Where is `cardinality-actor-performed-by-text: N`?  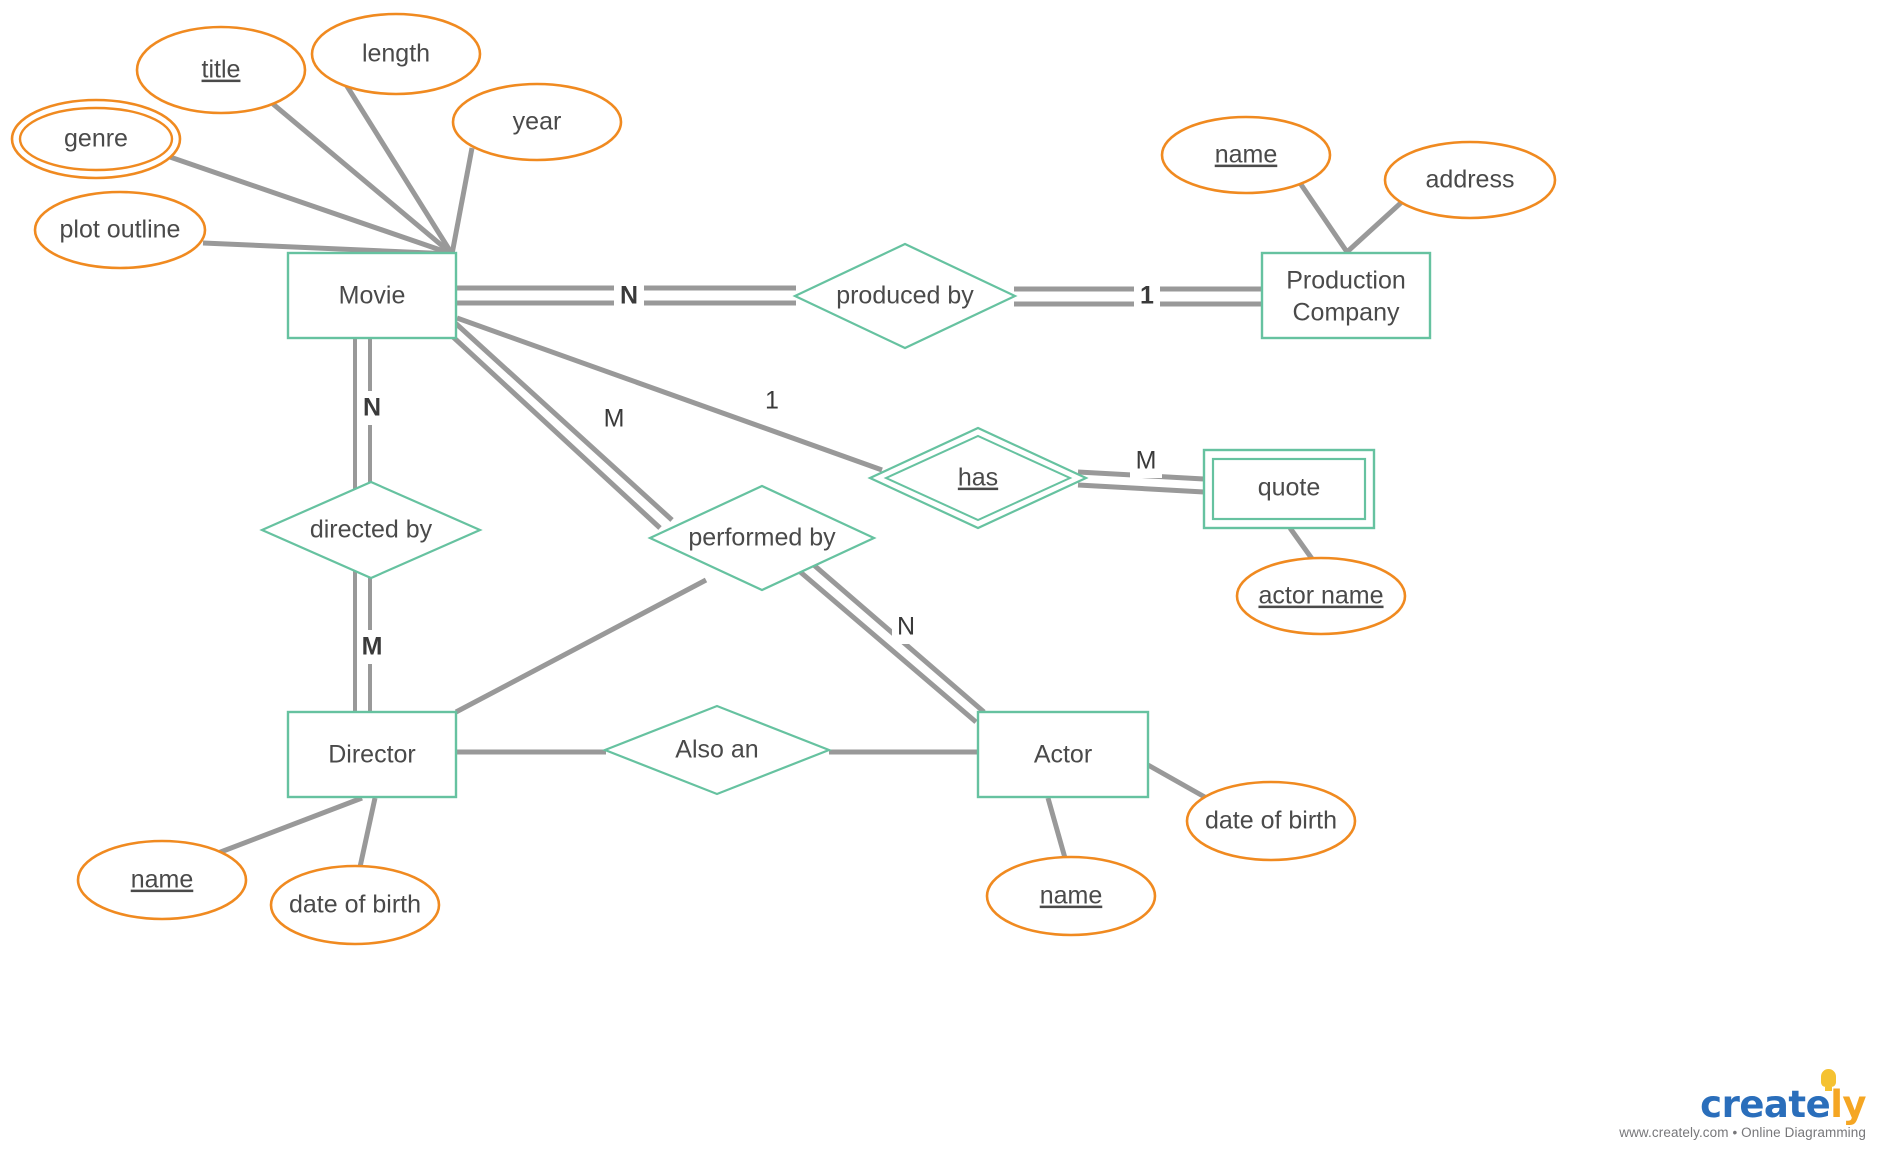
cardinality-actor-performed-by-text: N is located at coordinates (906, 627).